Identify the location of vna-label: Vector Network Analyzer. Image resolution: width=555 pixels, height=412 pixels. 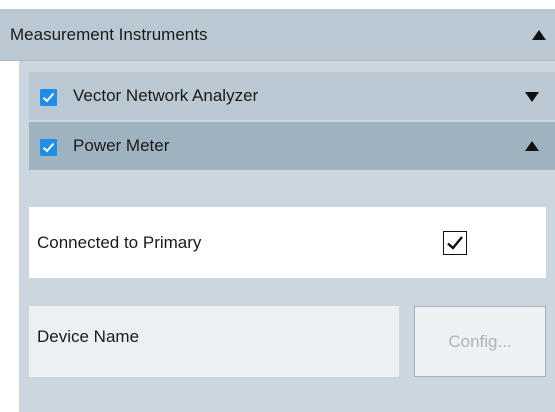
(166, 95).